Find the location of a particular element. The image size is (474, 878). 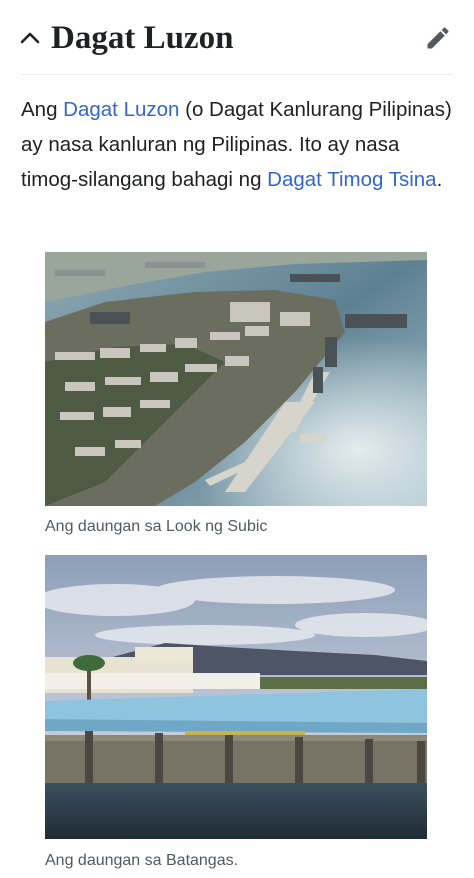

link-dagat-luzon: Dagat Luzon is located at coordinates (121, 109).